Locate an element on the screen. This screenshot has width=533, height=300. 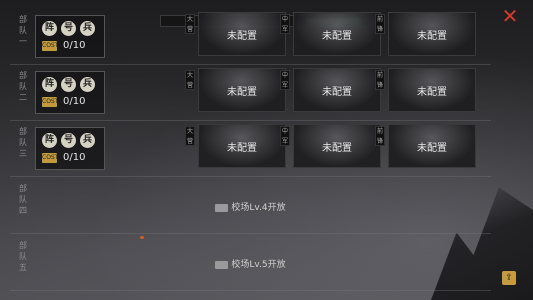
close-icon: ✕ is located at coordinates (510, 16).